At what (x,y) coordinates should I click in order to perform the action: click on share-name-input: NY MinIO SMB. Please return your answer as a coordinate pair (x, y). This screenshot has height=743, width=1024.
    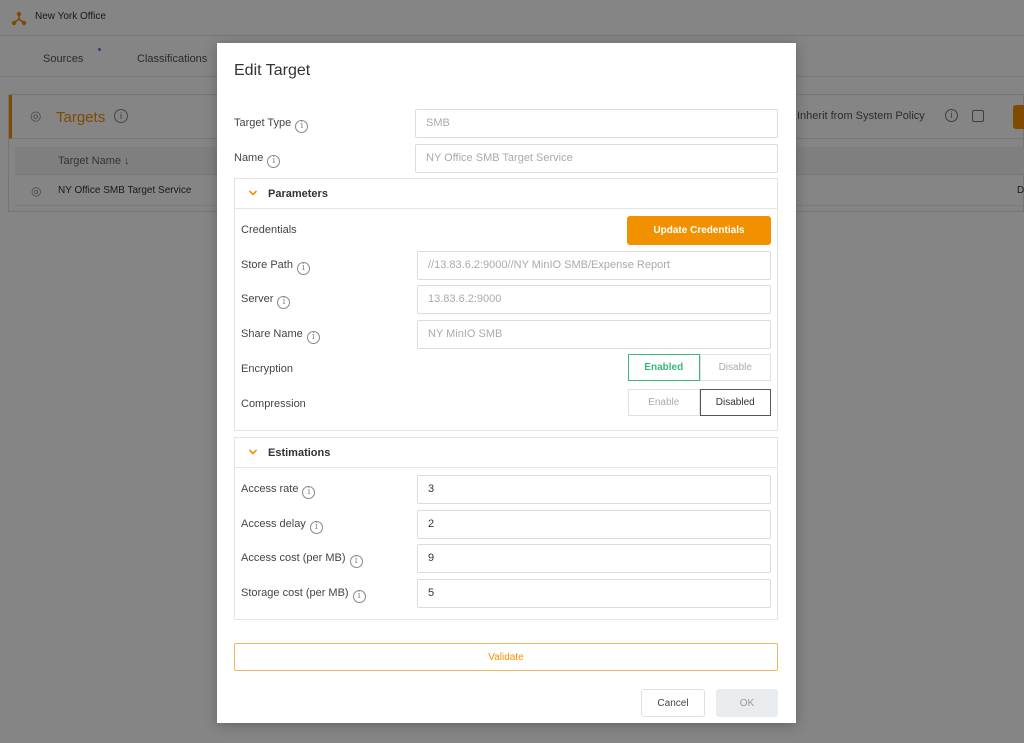
    Looking at the image, I should click on (594, 334).